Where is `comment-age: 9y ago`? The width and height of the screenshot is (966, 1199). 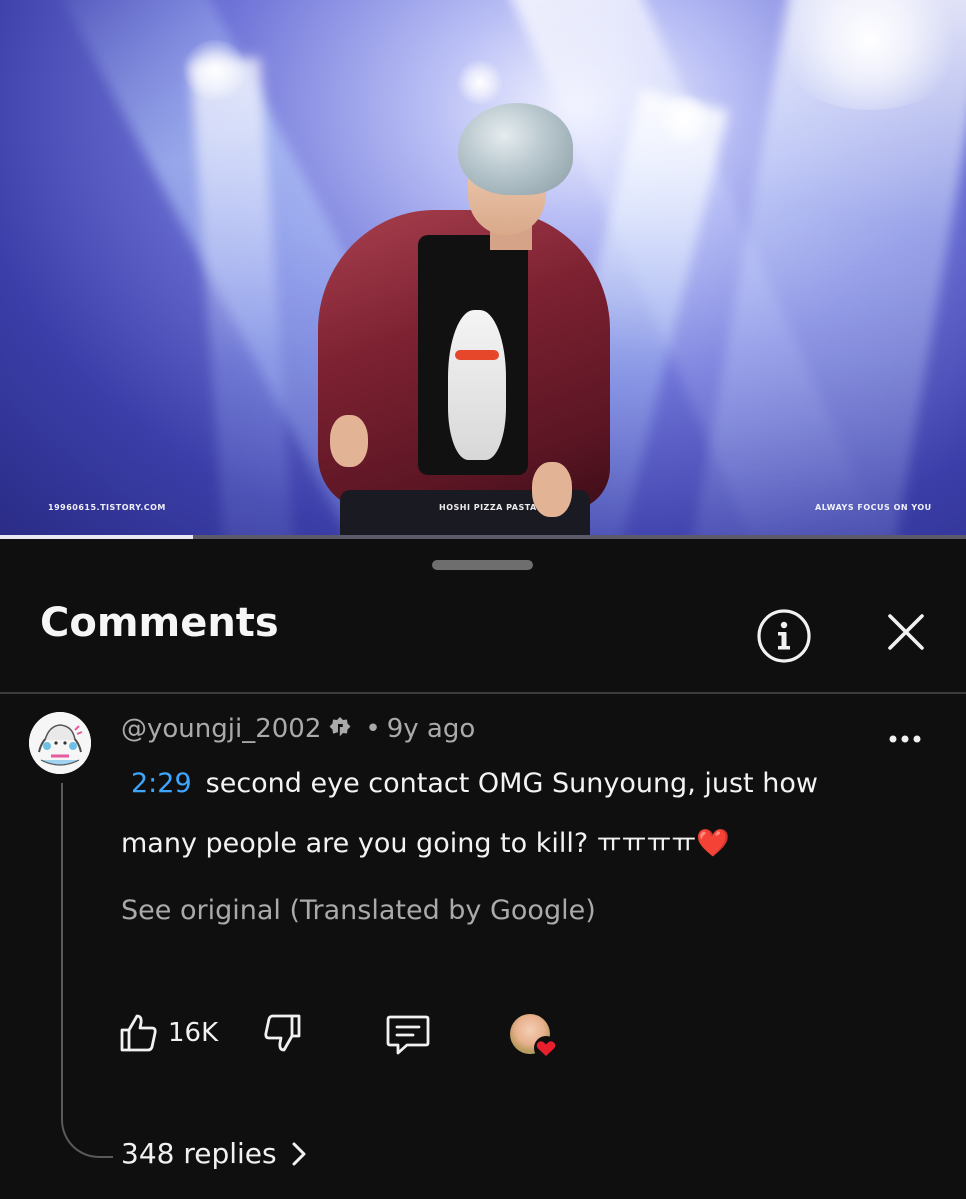 comment-age: 9y ago is located at coordinates (431, 729).